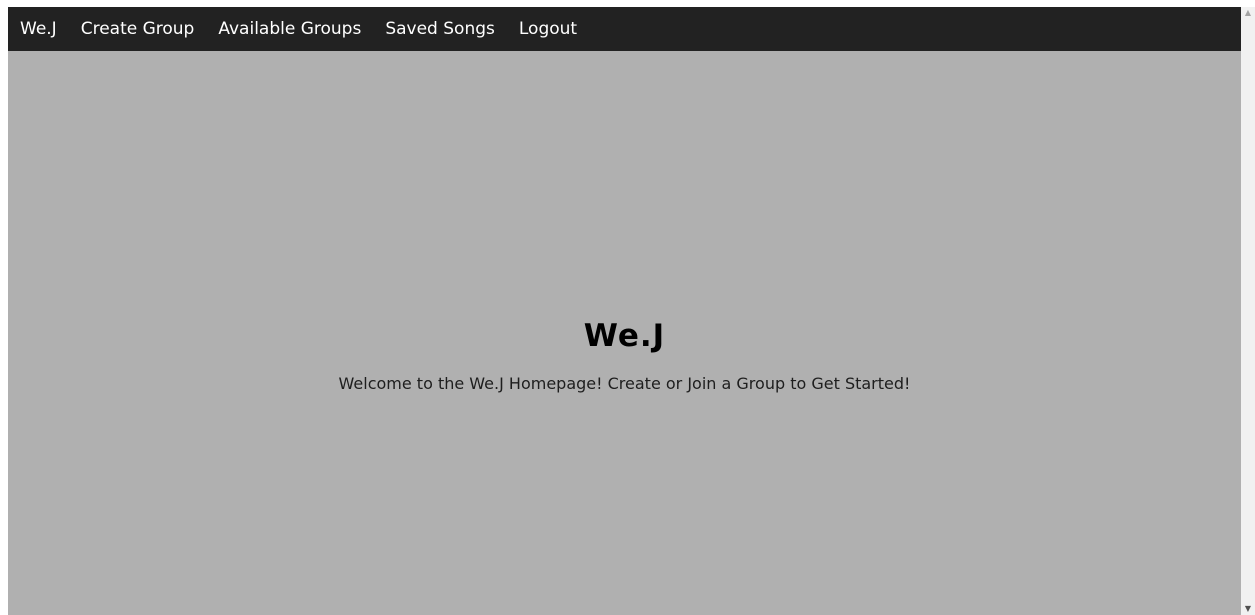 The width and height of the screenshot is (1255, 615). I want to click on scroll-up-arrow-icon: ▲, so click(1248, 13).